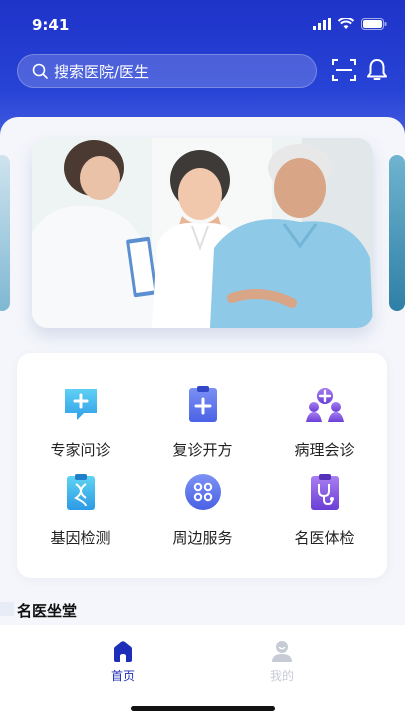 The image size is (405, 720). I want to click on service-nearby: 周边服务, so click(202, 510).